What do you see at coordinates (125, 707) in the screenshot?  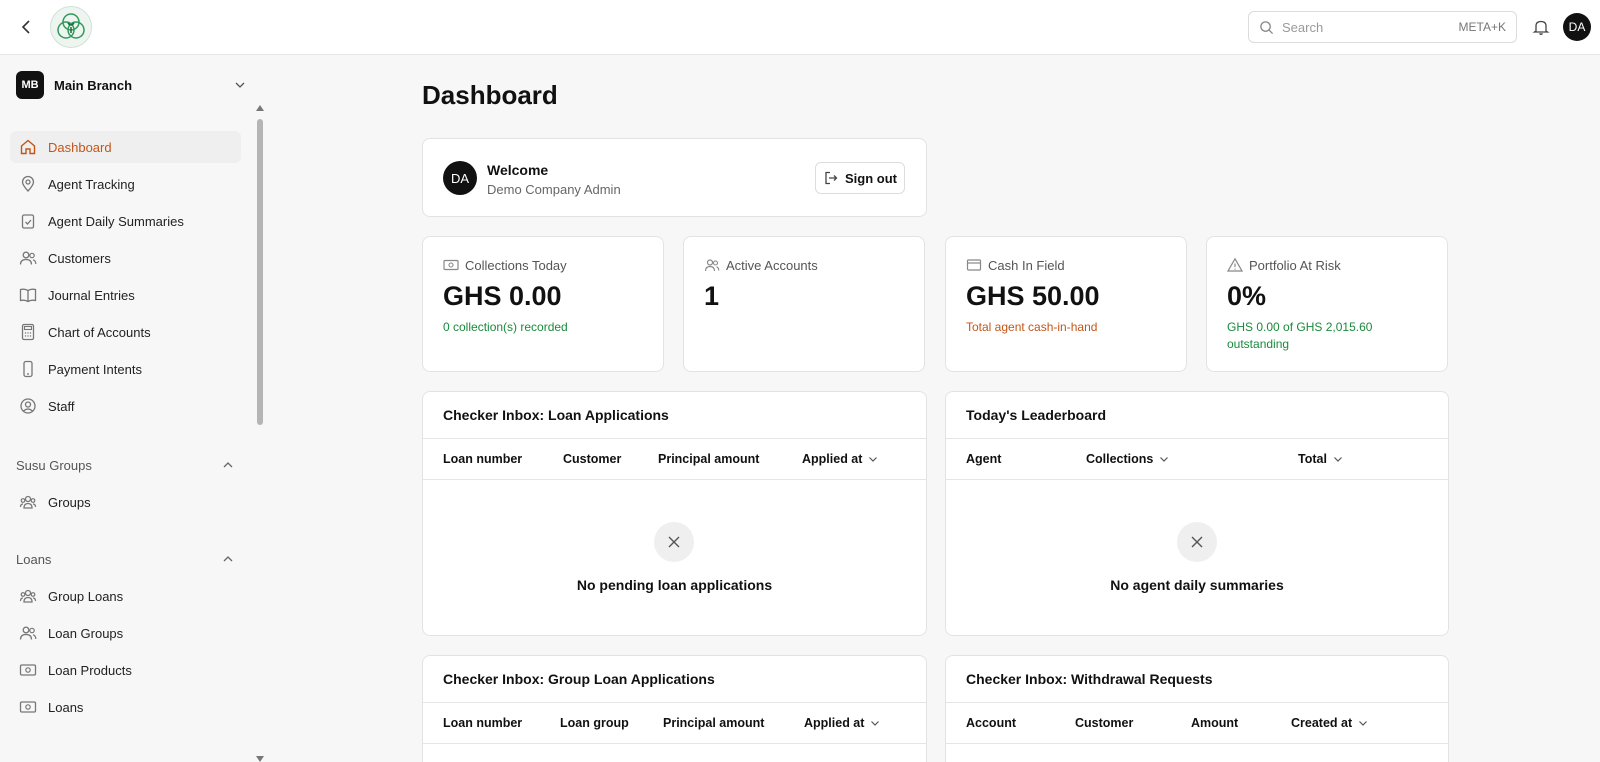 I see `sidebar-item-loans: Loans` at bounding box center [125, 707].